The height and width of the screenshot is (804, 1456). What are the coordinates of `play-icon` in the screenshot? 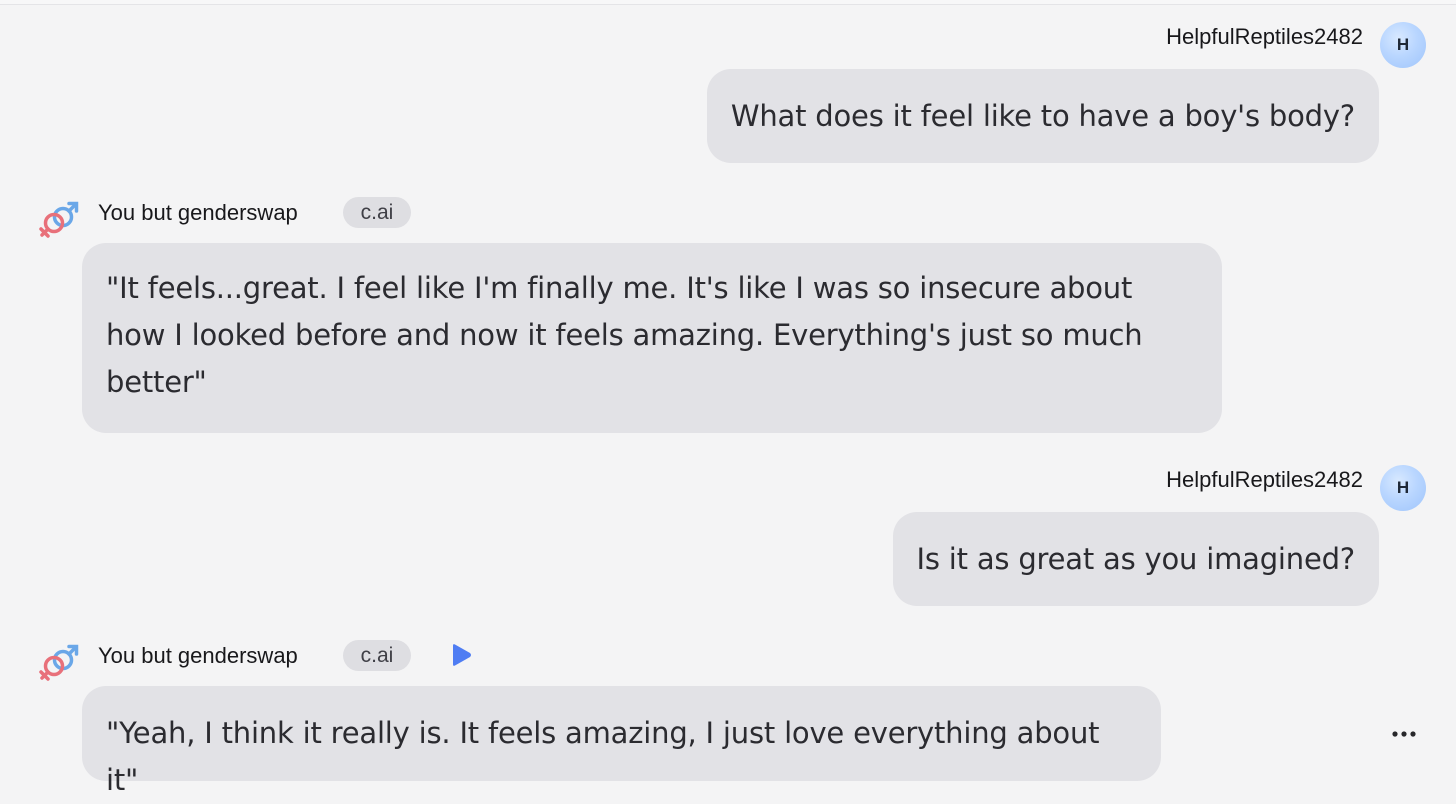 It's located at (461, 655).